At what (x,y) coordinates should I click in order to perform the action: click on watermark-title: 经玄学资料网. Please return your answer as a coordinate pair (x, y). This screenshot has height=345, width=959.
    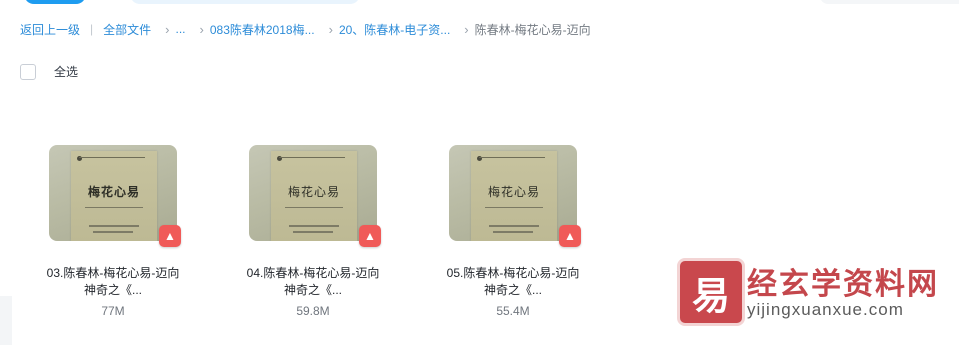
    Looking at the image, I should click on (843, 284).